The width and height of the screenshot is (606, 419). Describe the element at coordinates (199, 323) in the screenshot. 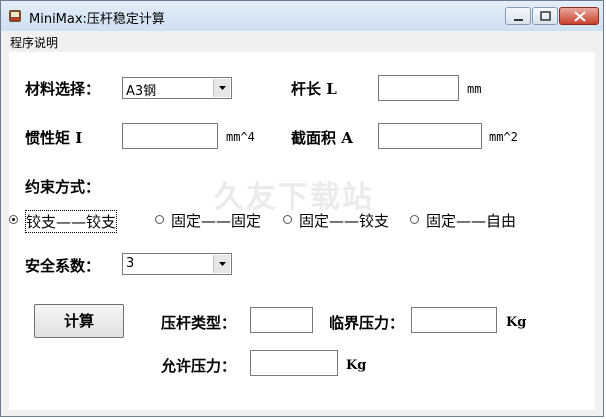

I see `type-label: 压杆类型：` at that location.